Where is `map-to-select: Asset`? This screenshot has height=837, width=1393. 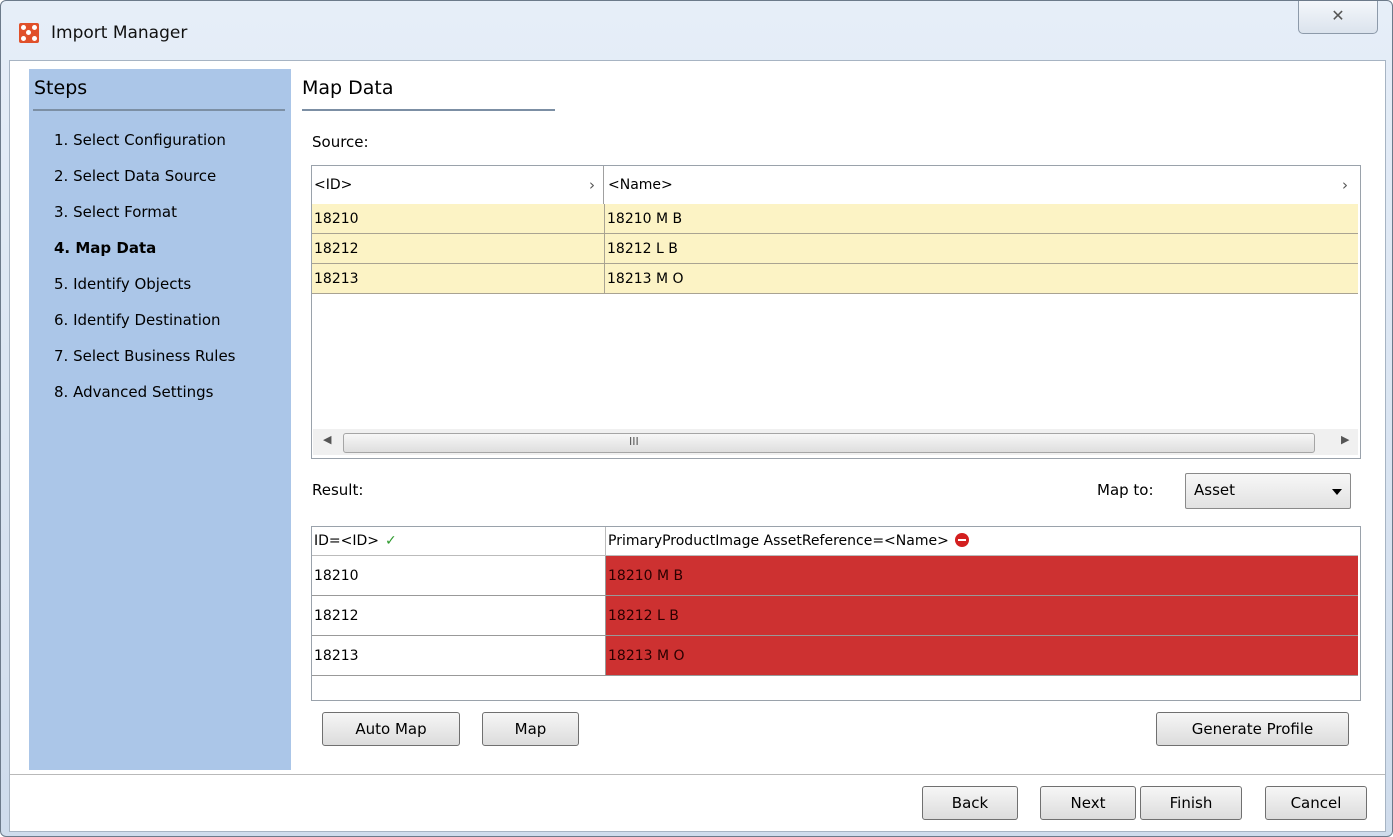
map-to-select: Asset is located at coordinates (1268, 491).